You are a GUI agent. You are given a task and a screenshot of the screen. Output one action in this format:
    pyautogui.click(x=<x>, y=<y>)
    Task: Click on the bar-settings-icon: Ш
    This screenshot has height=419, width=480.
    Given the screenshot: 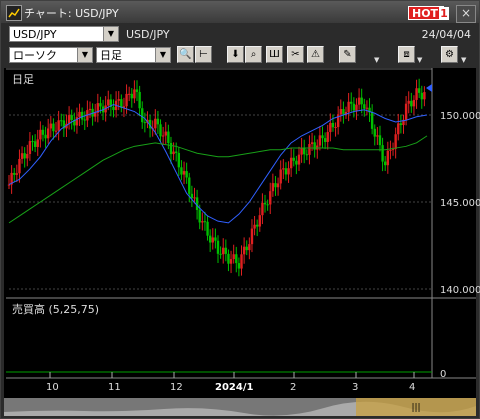 What is the action you would take?
    pyautogui.click(x=274, y=54)
    